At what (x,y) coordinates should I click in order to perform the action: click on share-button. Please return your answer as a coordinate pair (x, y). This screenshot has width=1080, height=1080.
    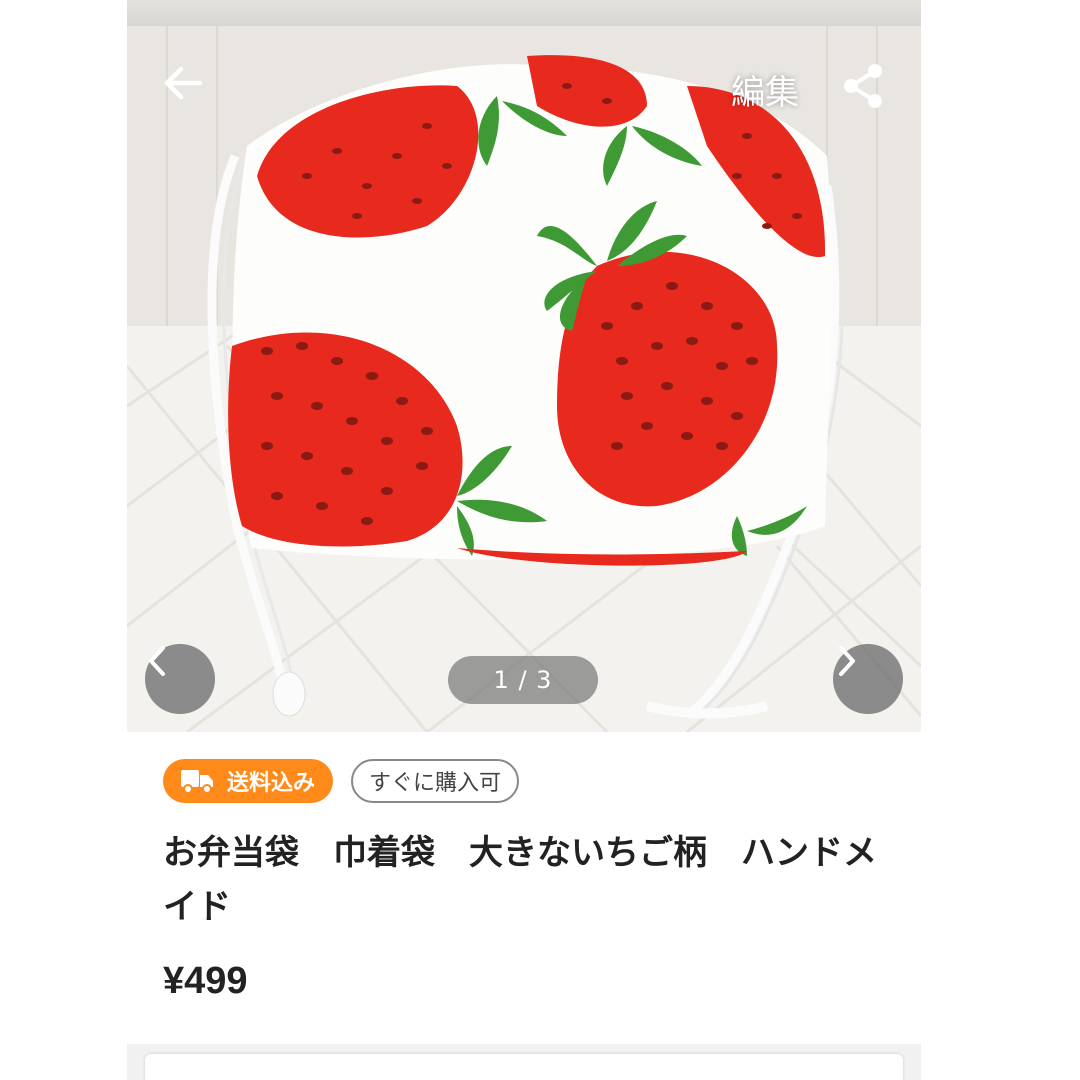
    Looking at the image, I should click on (869, 90).